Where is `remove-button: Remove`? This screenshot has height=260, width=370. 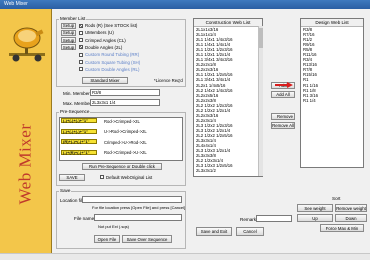 remove-button: Remove is located at coordinates (283, 116).